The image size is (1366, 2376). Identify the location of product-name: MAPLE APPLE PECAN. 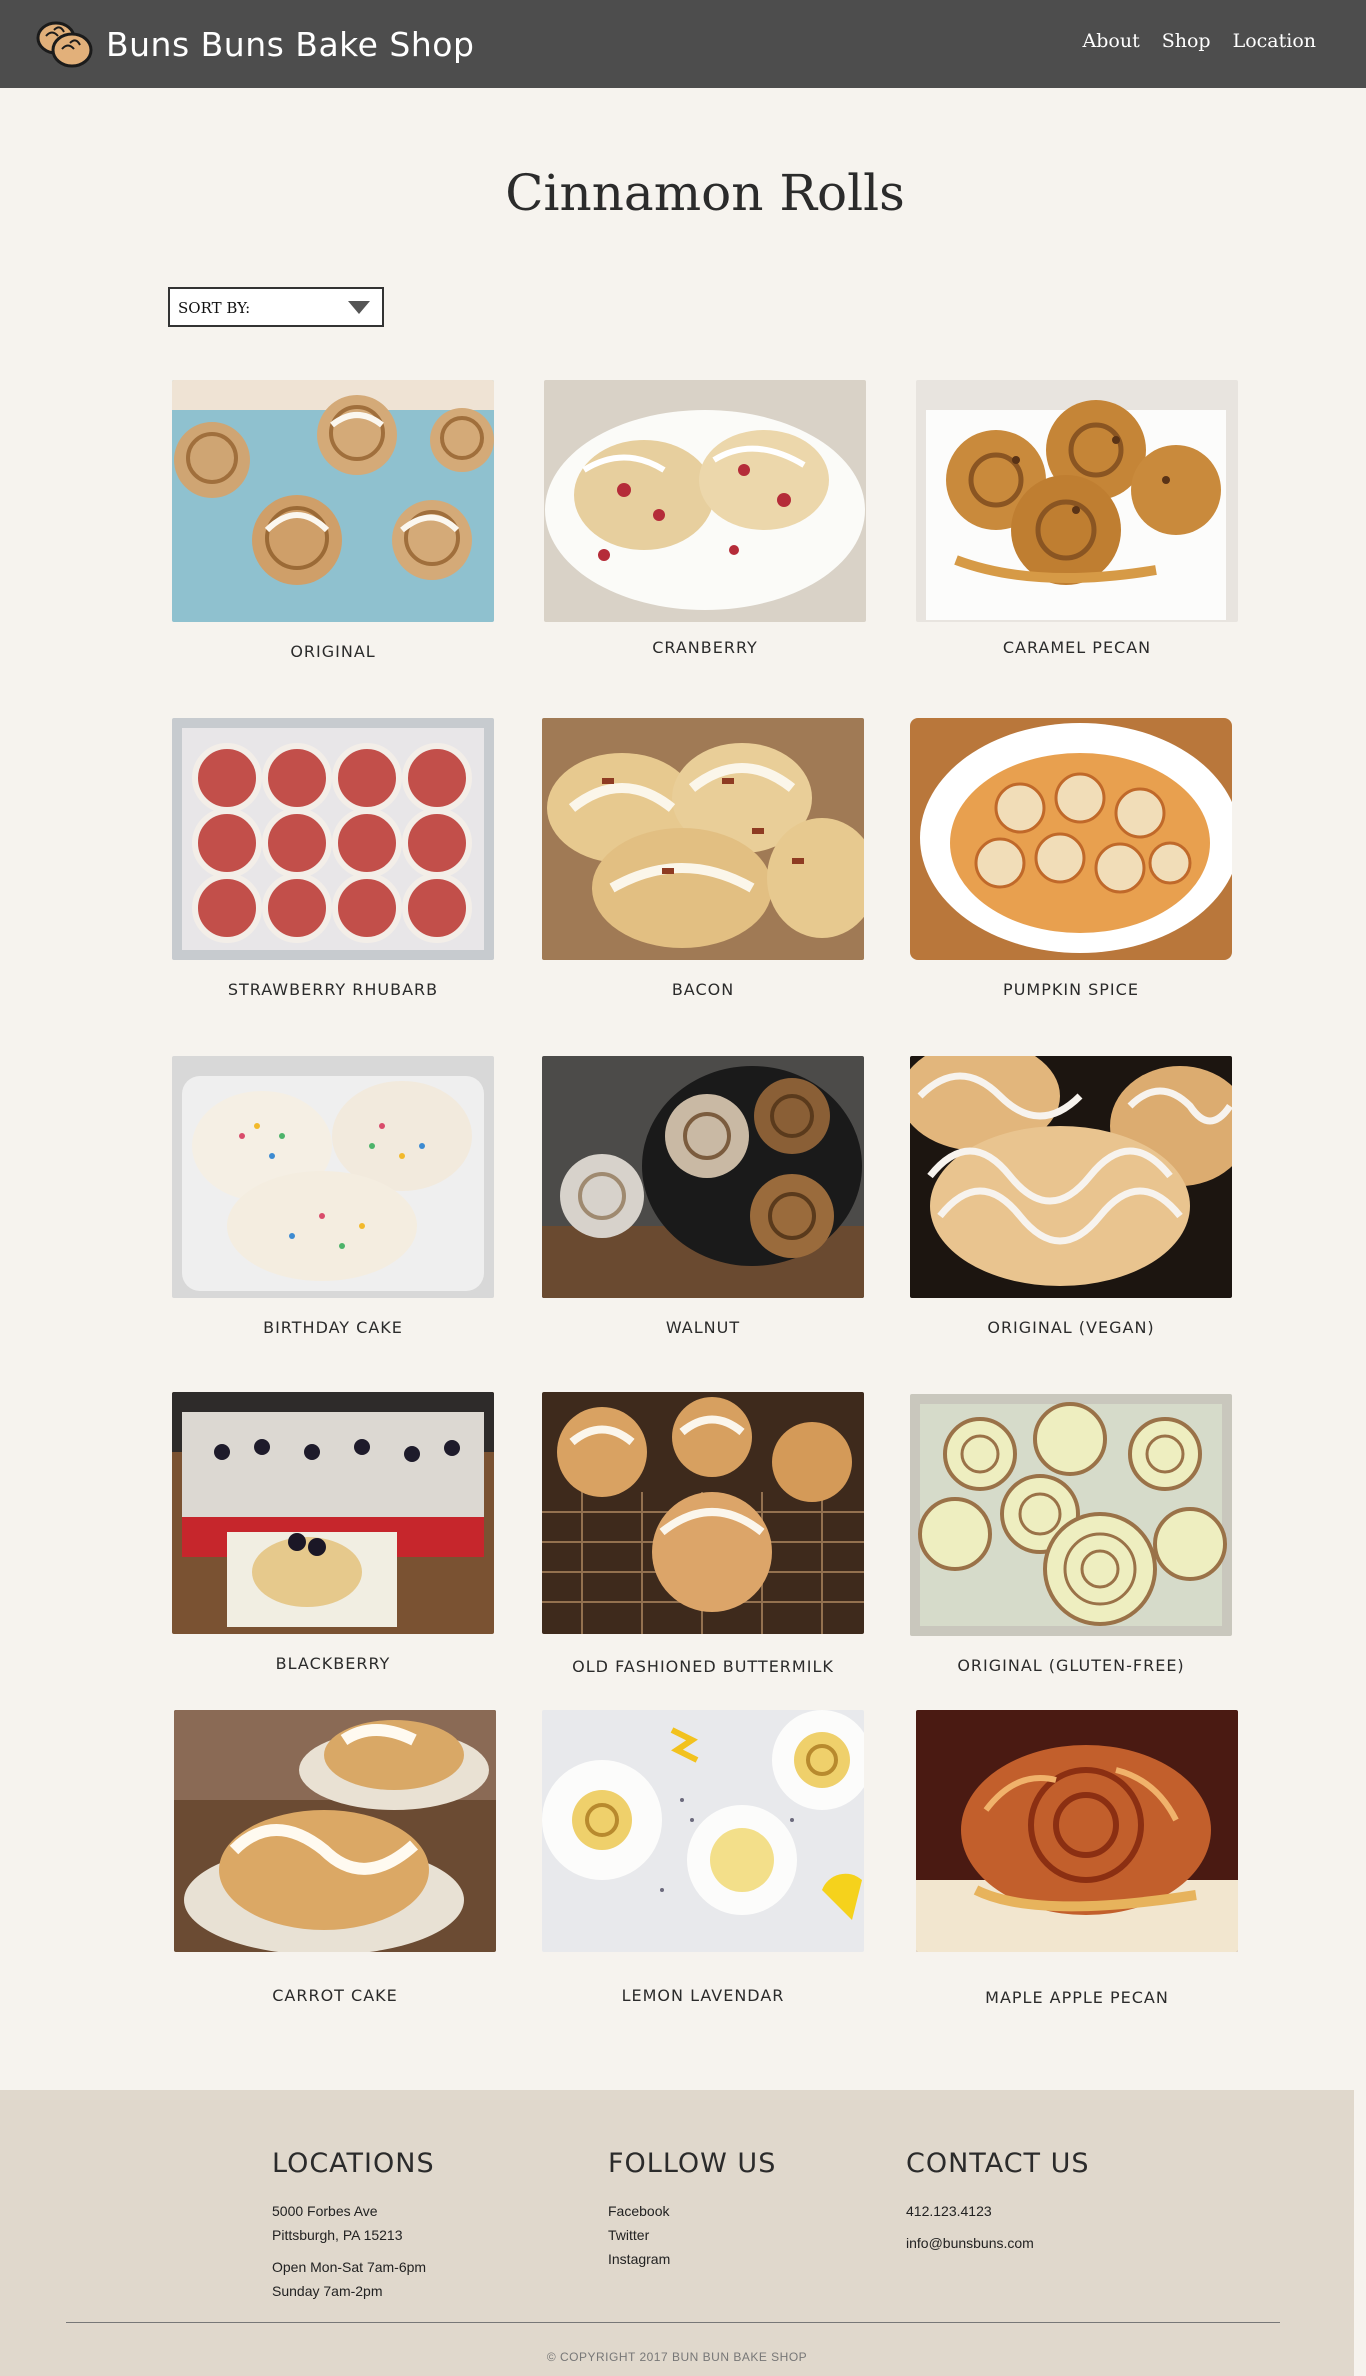
(1077, 1997).